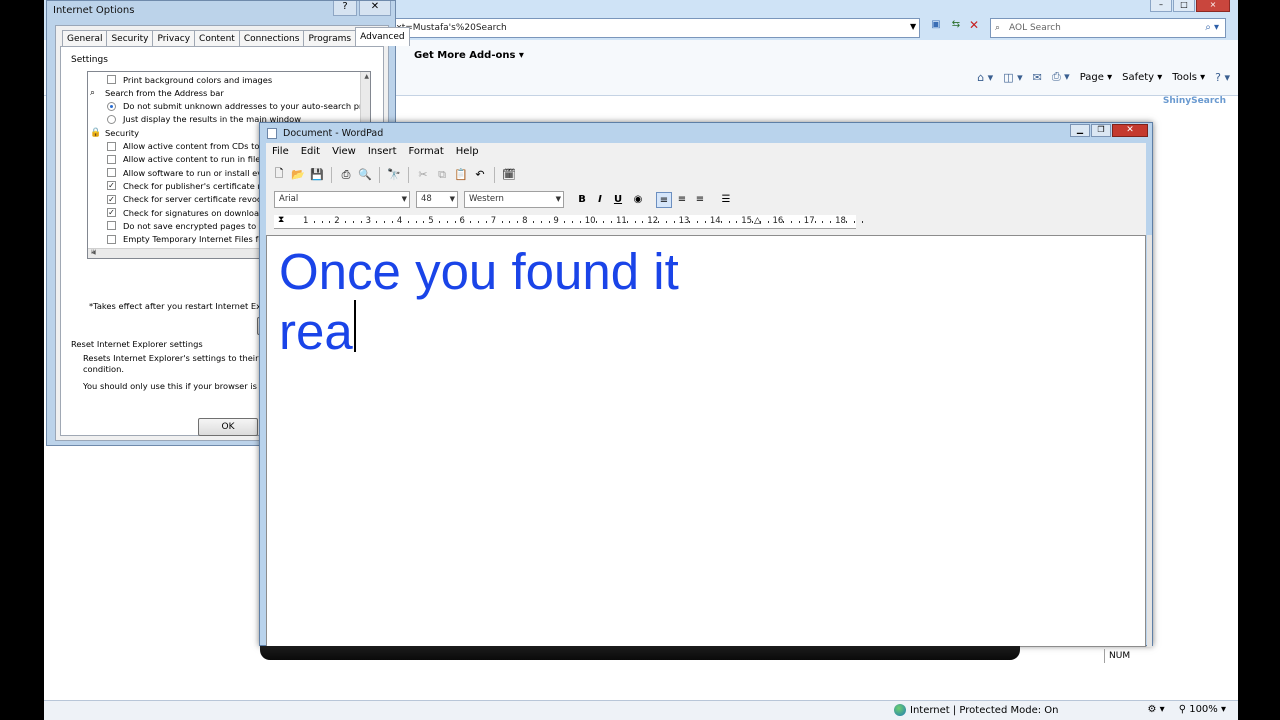 Image resolution: width=1280 pixels, height=720 pixels. Describe the element at coordinates (279, 174) in the screenshot. I see `new-icon: 🗋` at that location.